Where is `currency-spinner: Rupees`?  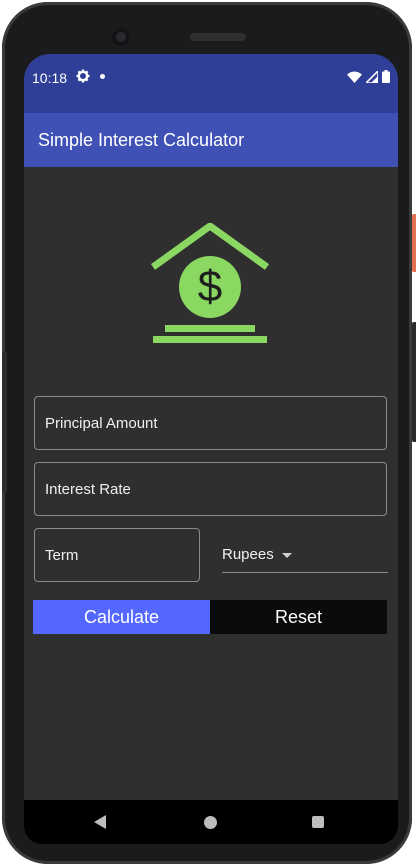
currency-spinner: Rupees is located at coordinates (305, 554).